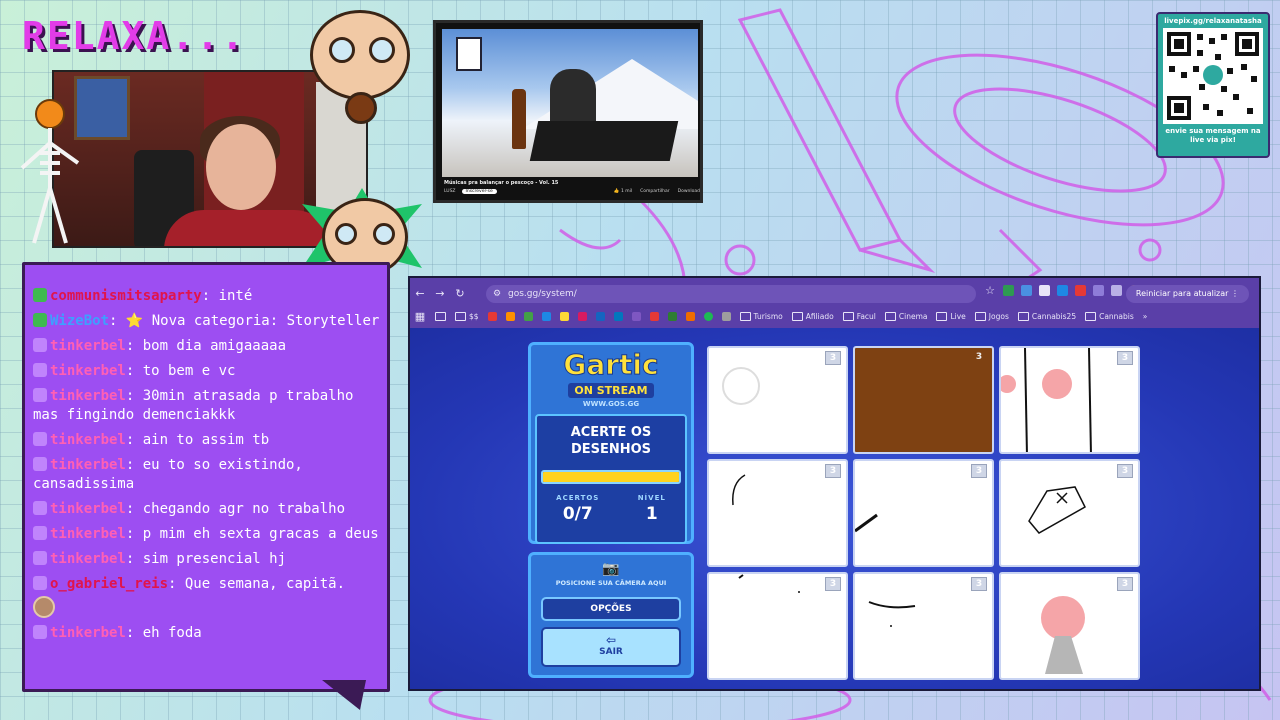  What do you see at coordinates (578, 498) in the screenshot?
I see `hits-label: ACERTOS` at bounding box center [578, 498].